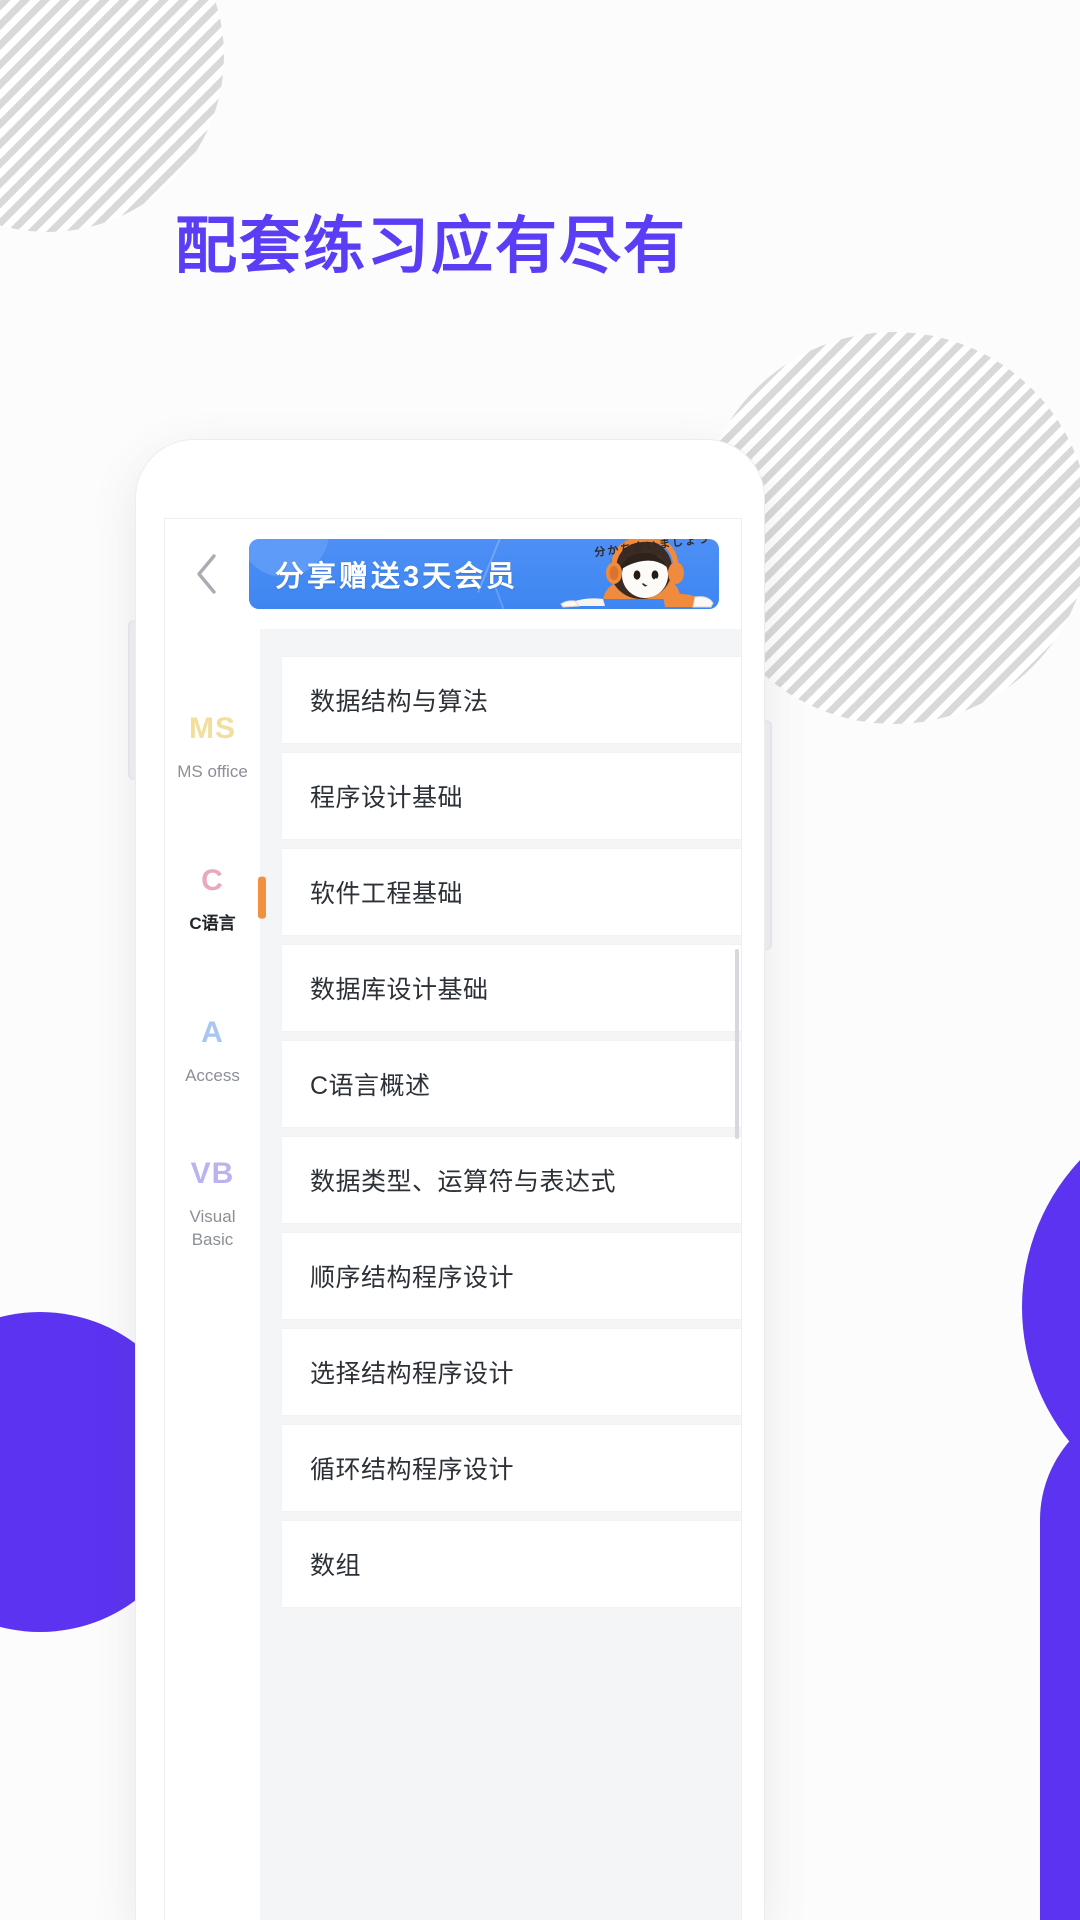  Describe the element at coordinates (511, 700) in the screenshot. I see `list-item: 数据结构与算法` at that location.